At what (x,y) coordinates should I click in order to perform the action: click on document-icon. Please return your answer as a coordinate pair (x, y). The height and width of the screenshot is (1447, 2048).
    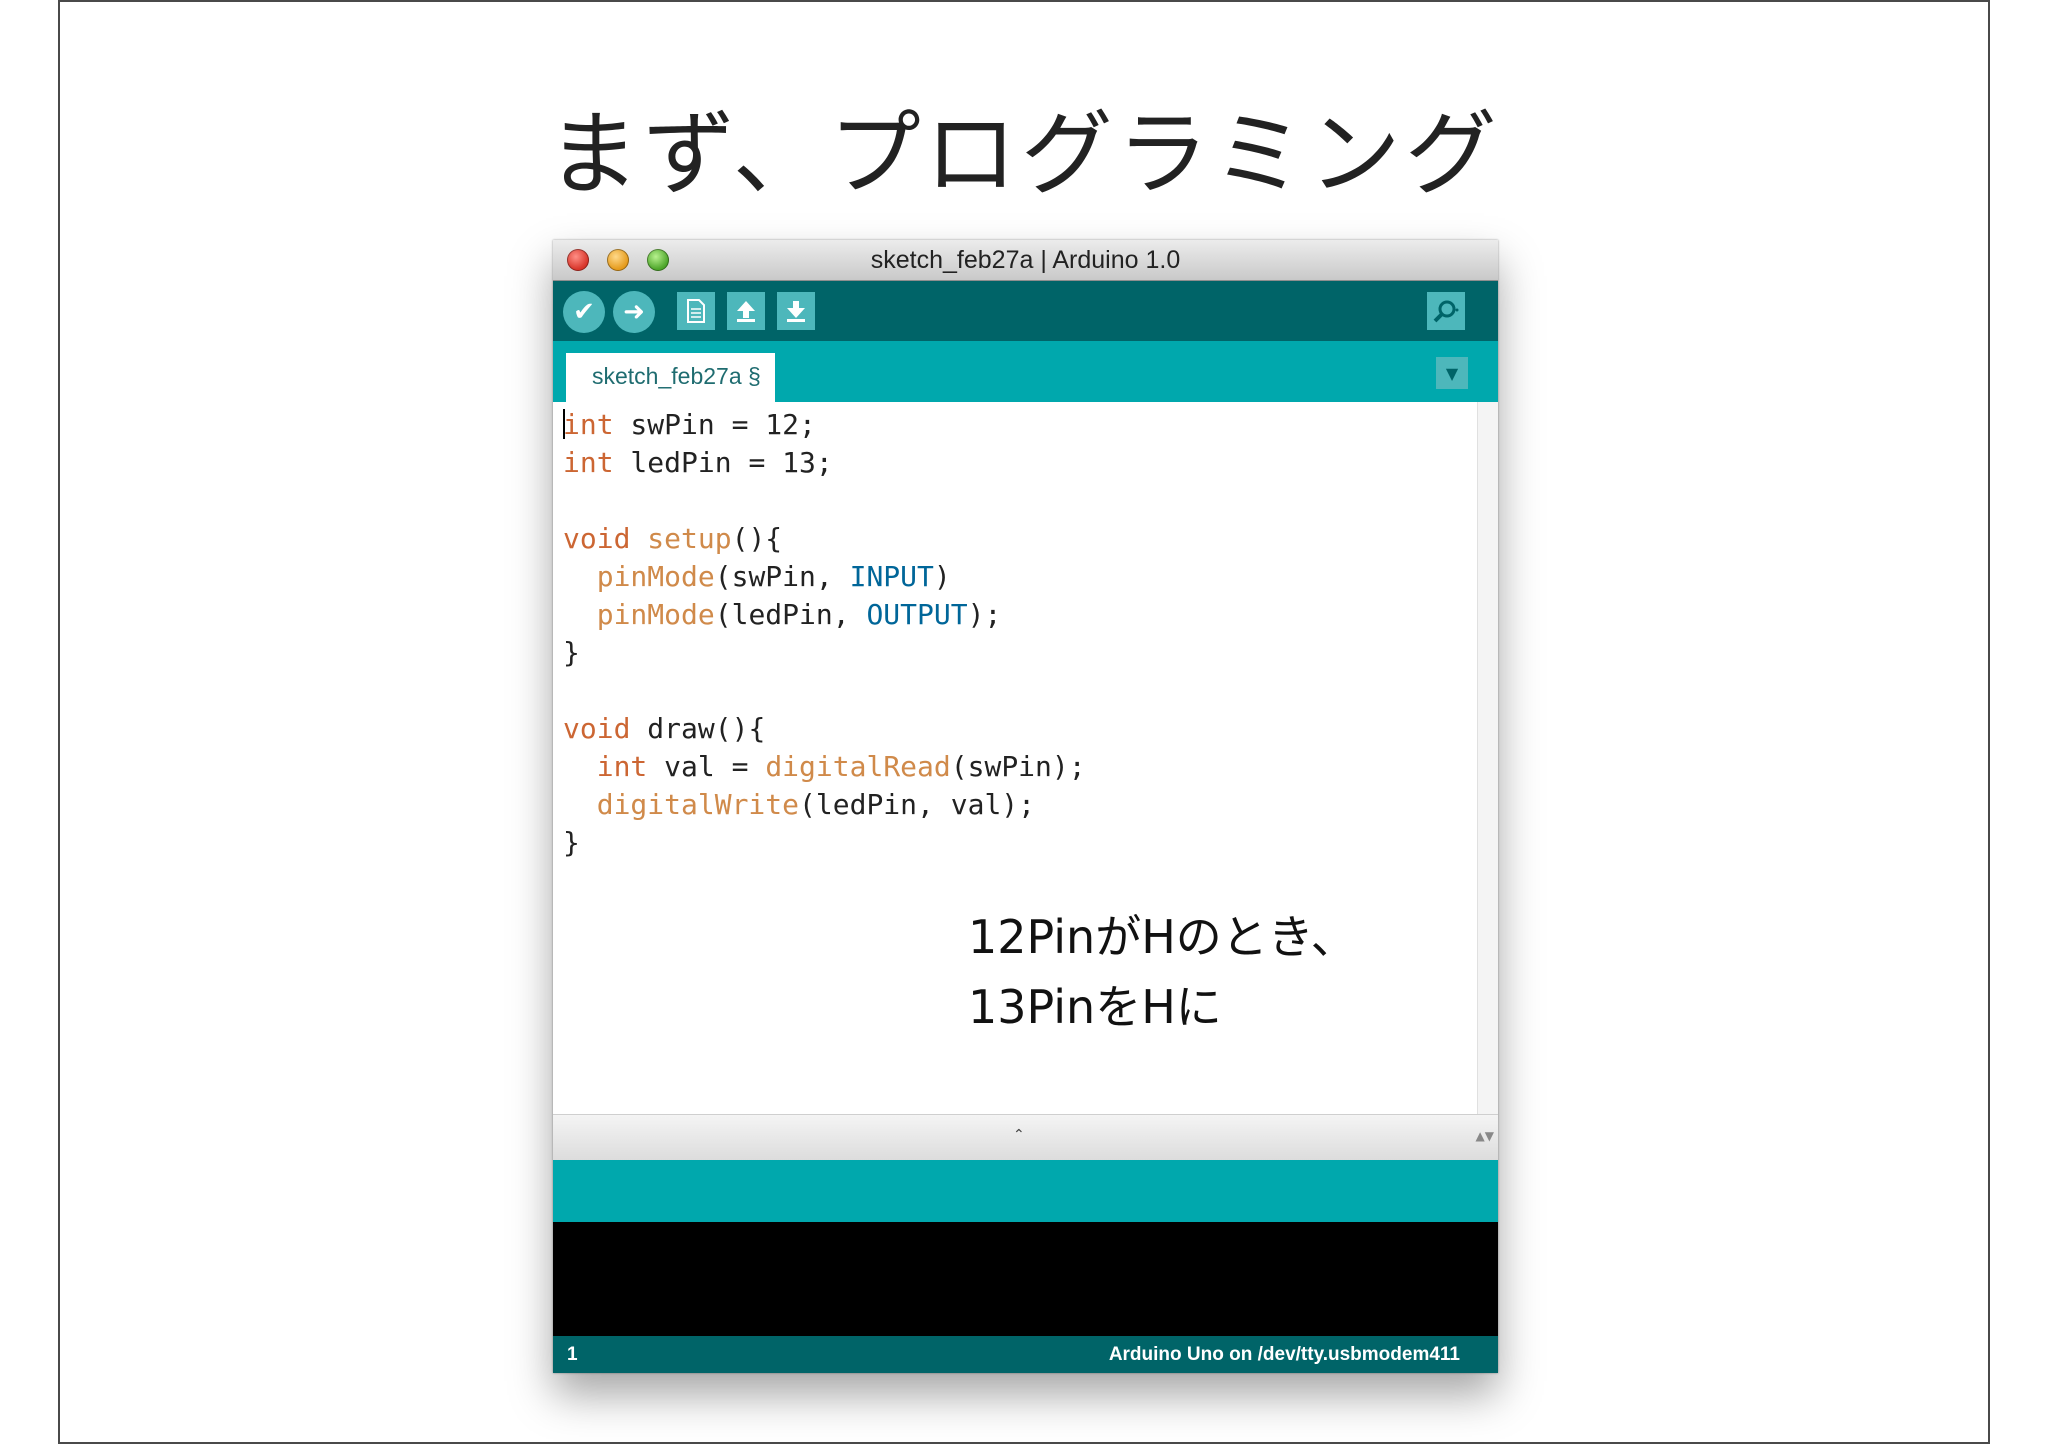
    Looking at the image, I should click on (696, 311).